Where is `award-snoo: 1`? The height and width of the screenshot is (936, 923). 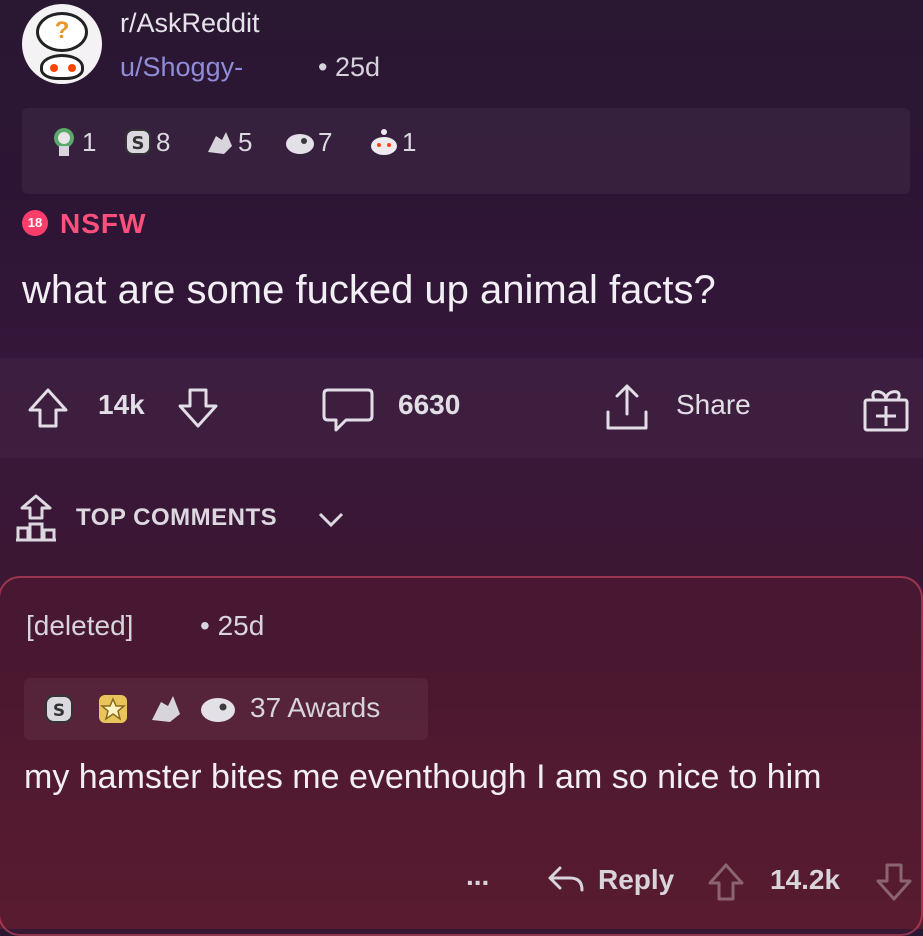 award-snoo: 1 is located at coordinates (392, 142).